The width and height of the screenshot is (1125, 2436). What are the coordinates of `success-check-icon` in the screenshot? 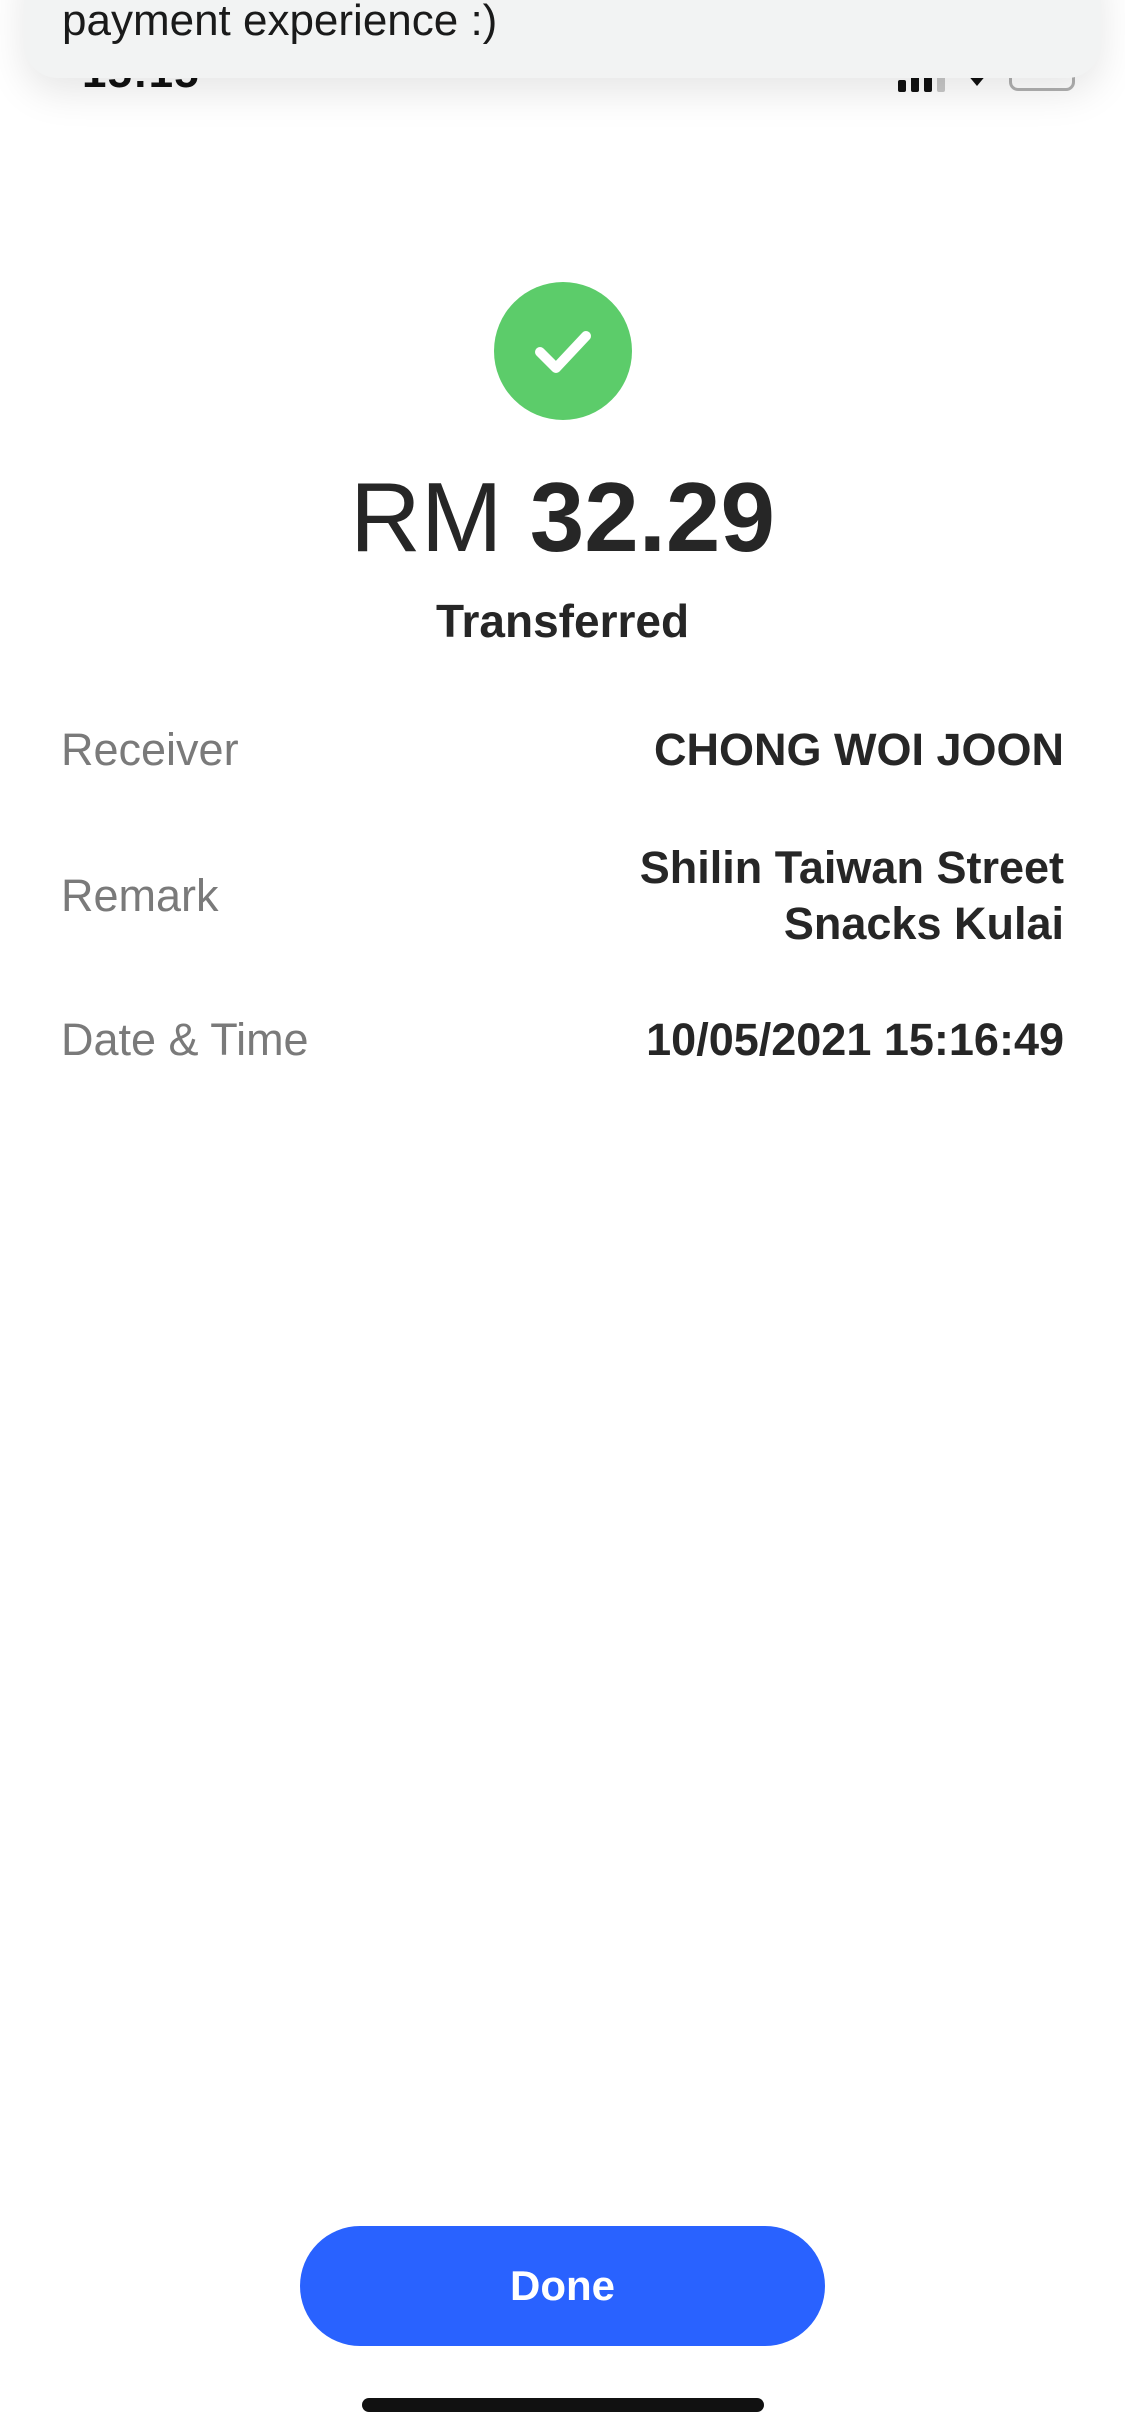 It's located at (563, 351).